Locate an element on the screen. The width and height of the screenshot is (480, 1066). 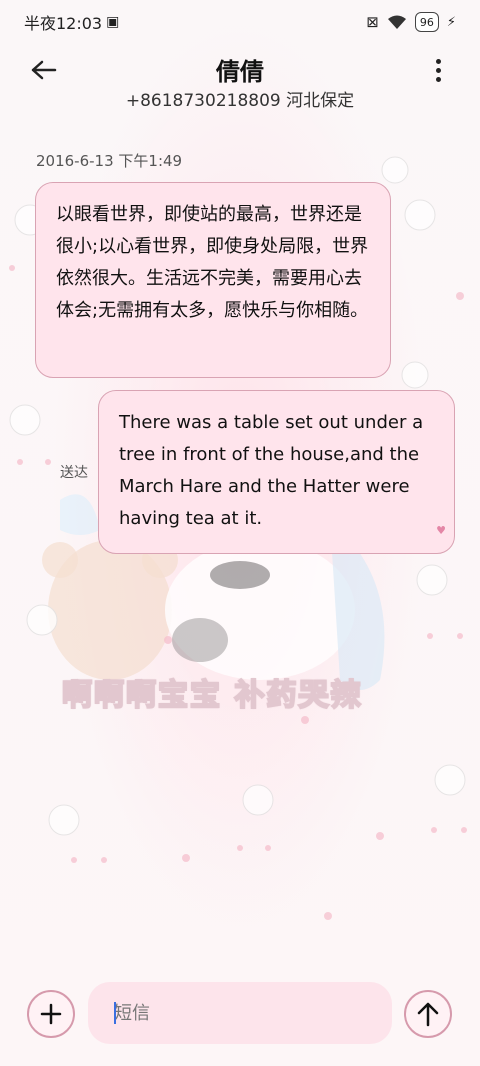
message-input is located at coordinates (240, 1013).